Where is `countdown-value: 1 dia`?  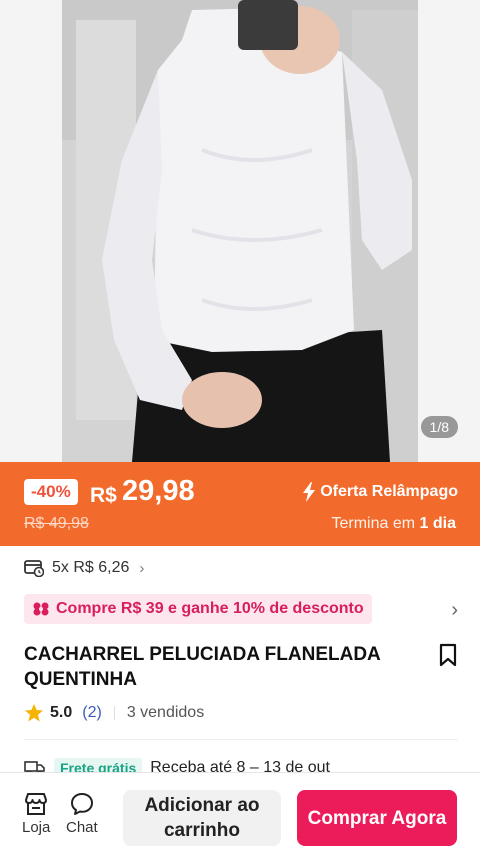
countdown-value: 1 dia is located at coordinates (437, 523).